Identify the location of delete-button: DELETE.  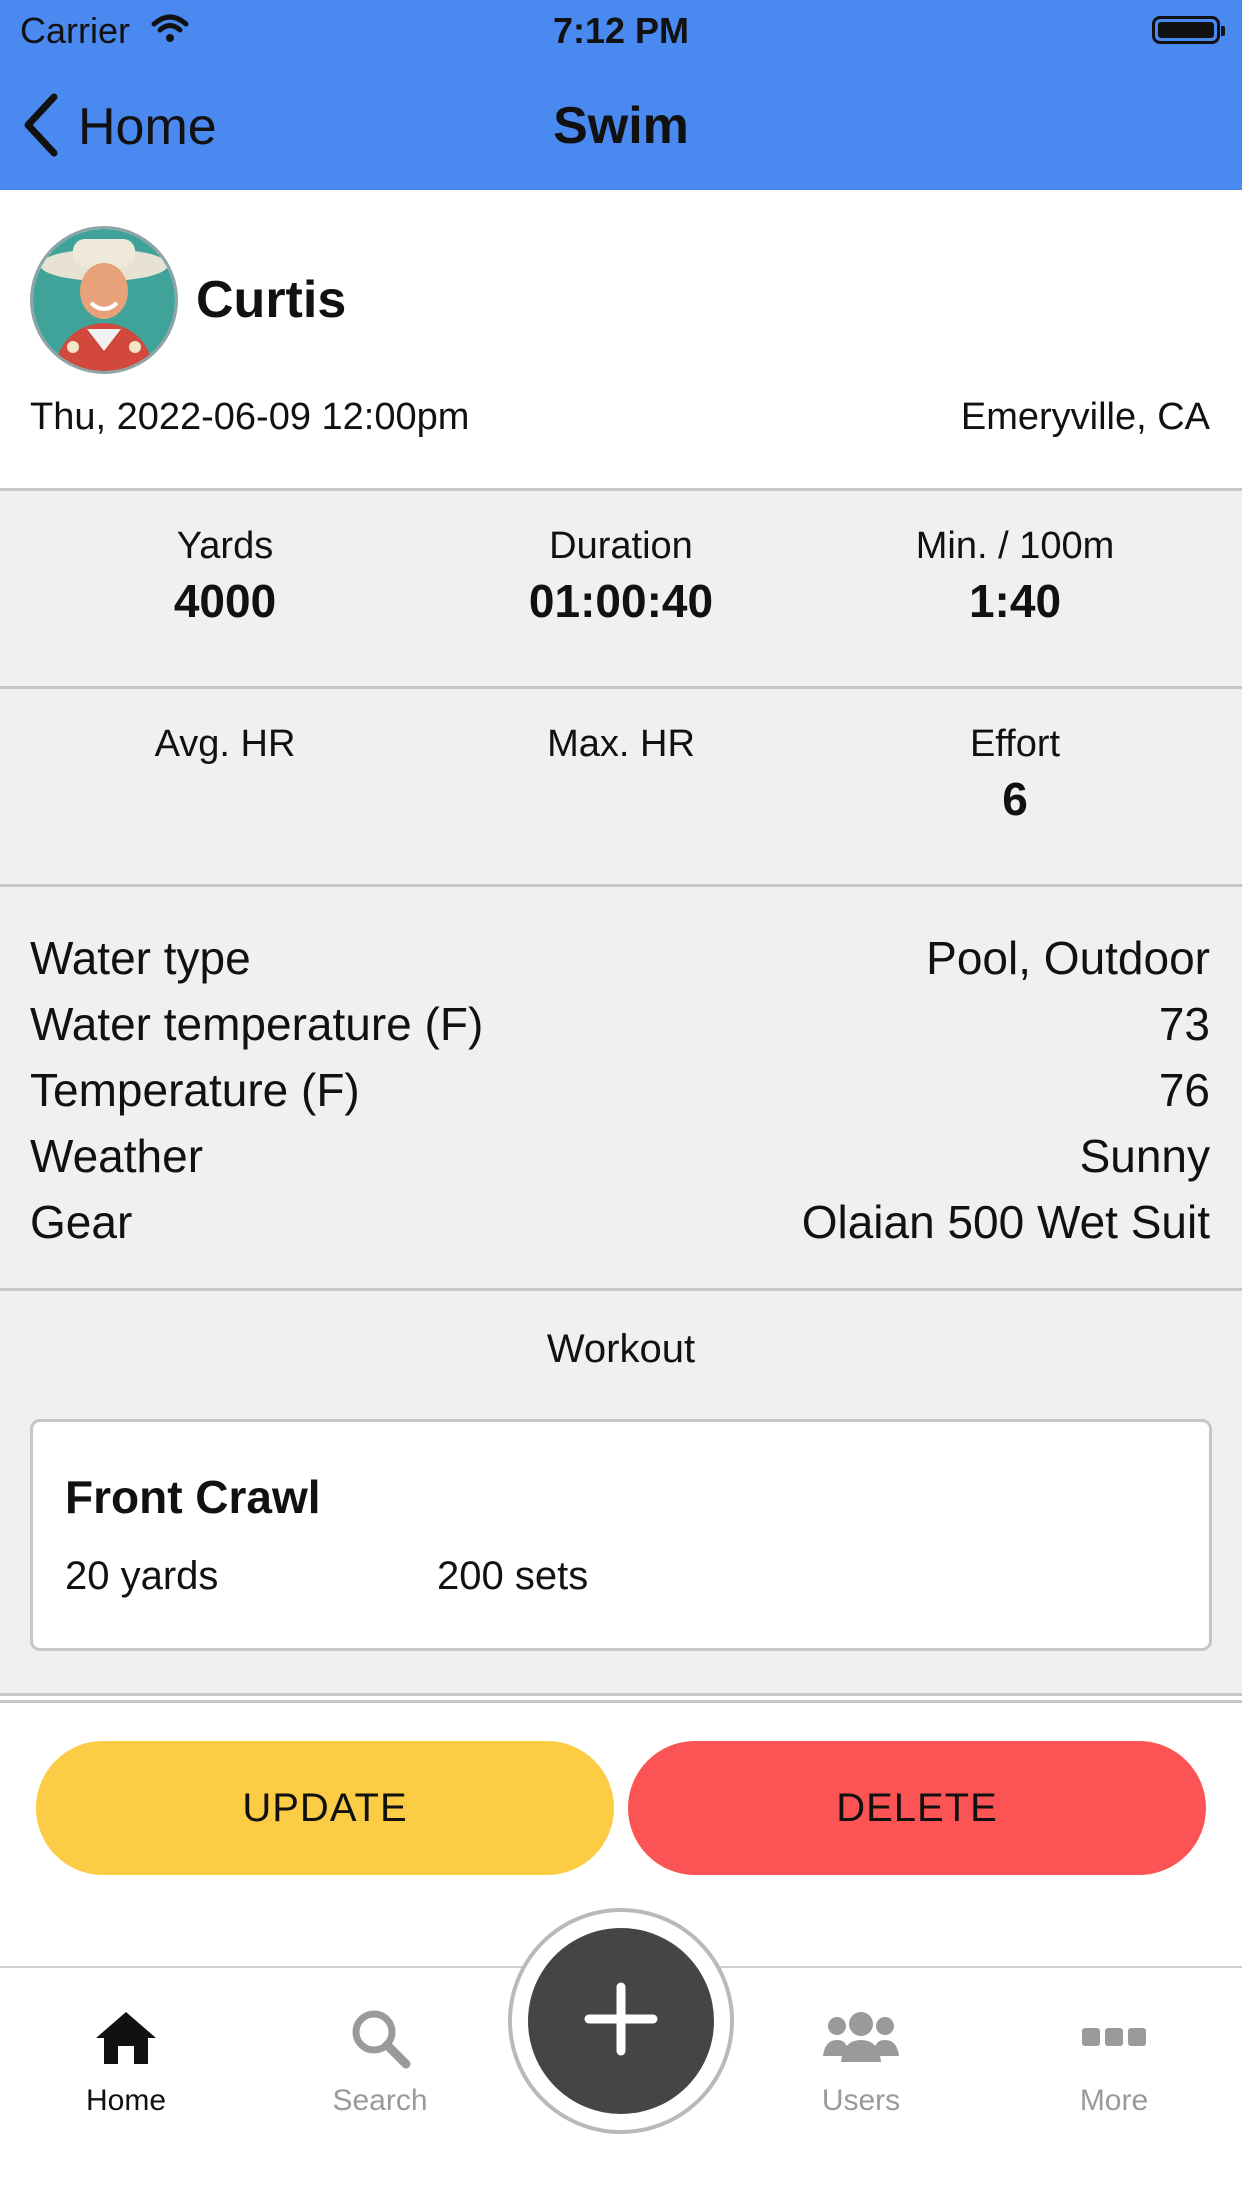
(917, 1808).